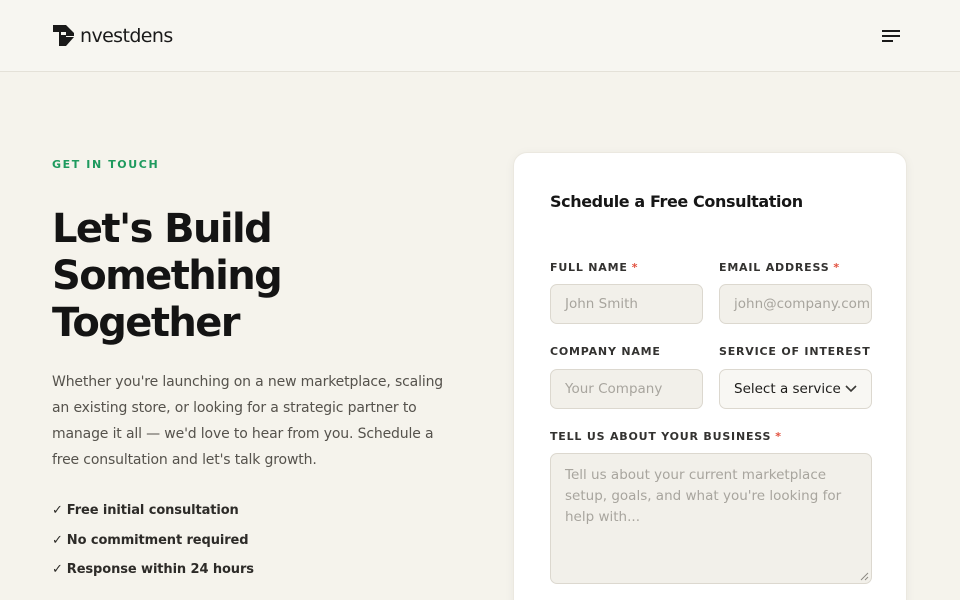 Image resolution: width=960 pixels, height=600 pixels. What do you see at coordinates (676, 201) in the screenshot?
I see `form-title: Schedule a Free Consultation` at bounding box center [676, 201].